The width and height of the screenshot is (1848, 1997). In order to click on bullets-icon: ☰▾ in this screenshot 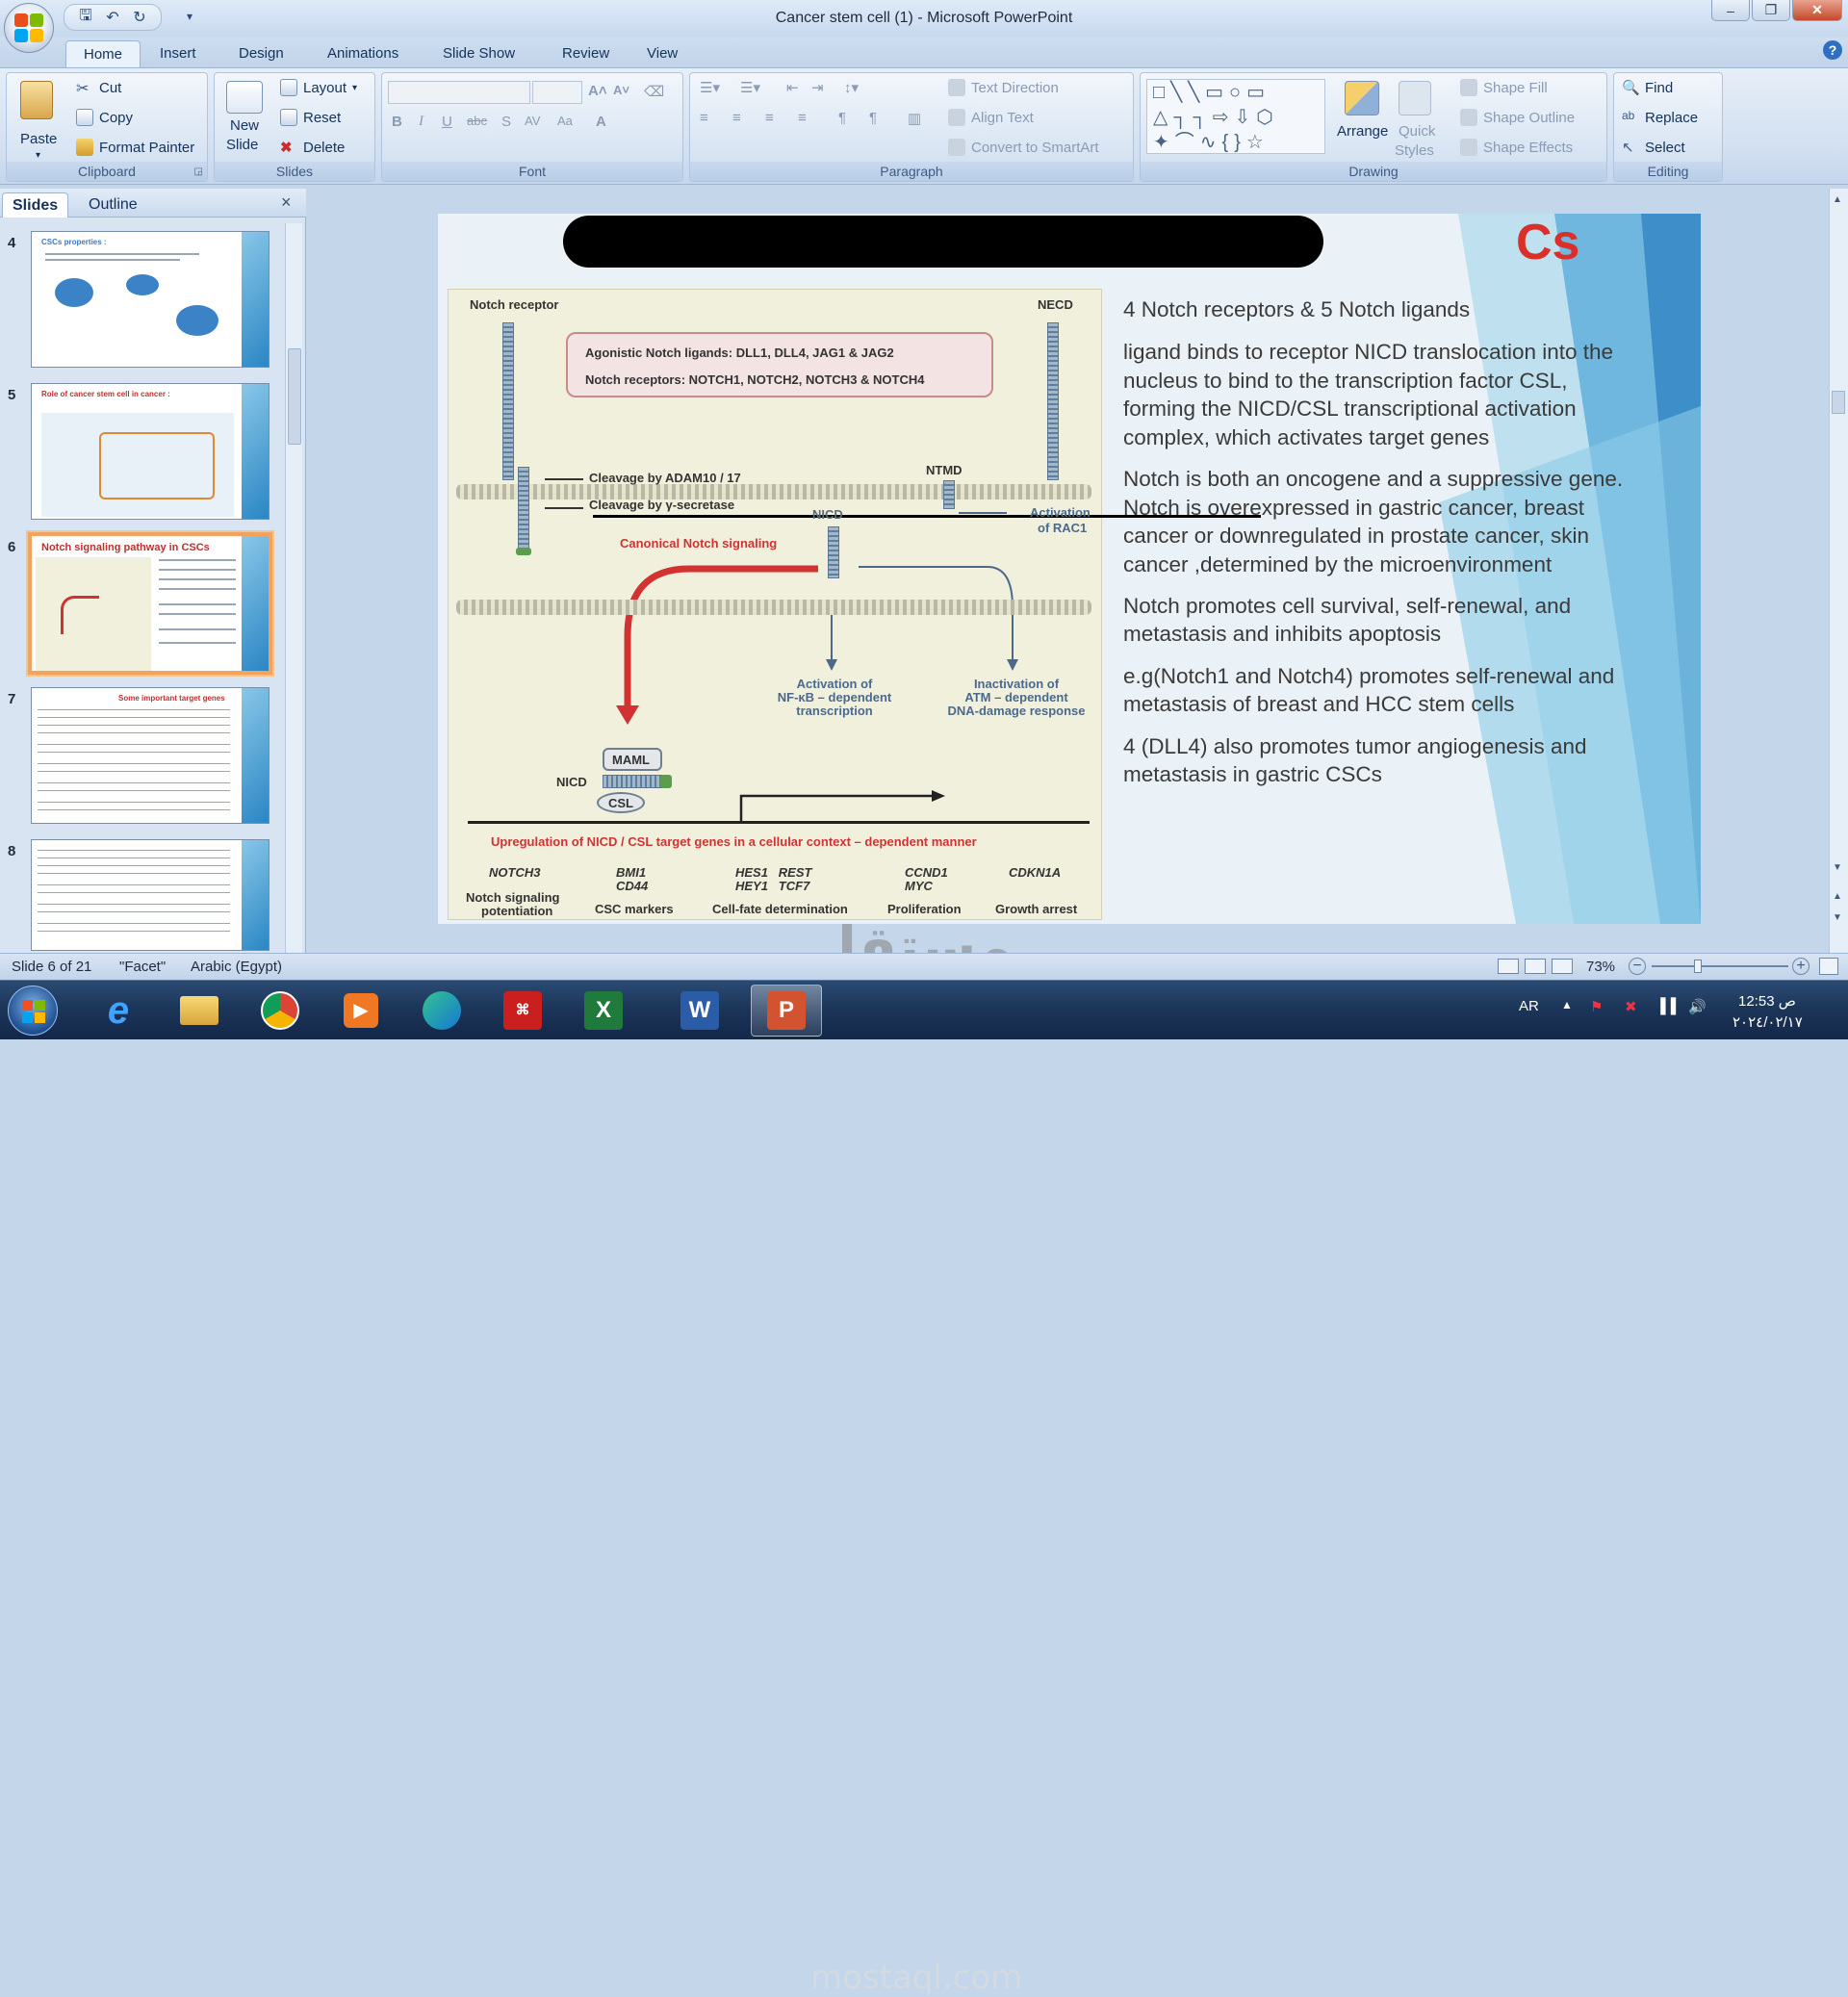, I will do `click(710, 88)`.